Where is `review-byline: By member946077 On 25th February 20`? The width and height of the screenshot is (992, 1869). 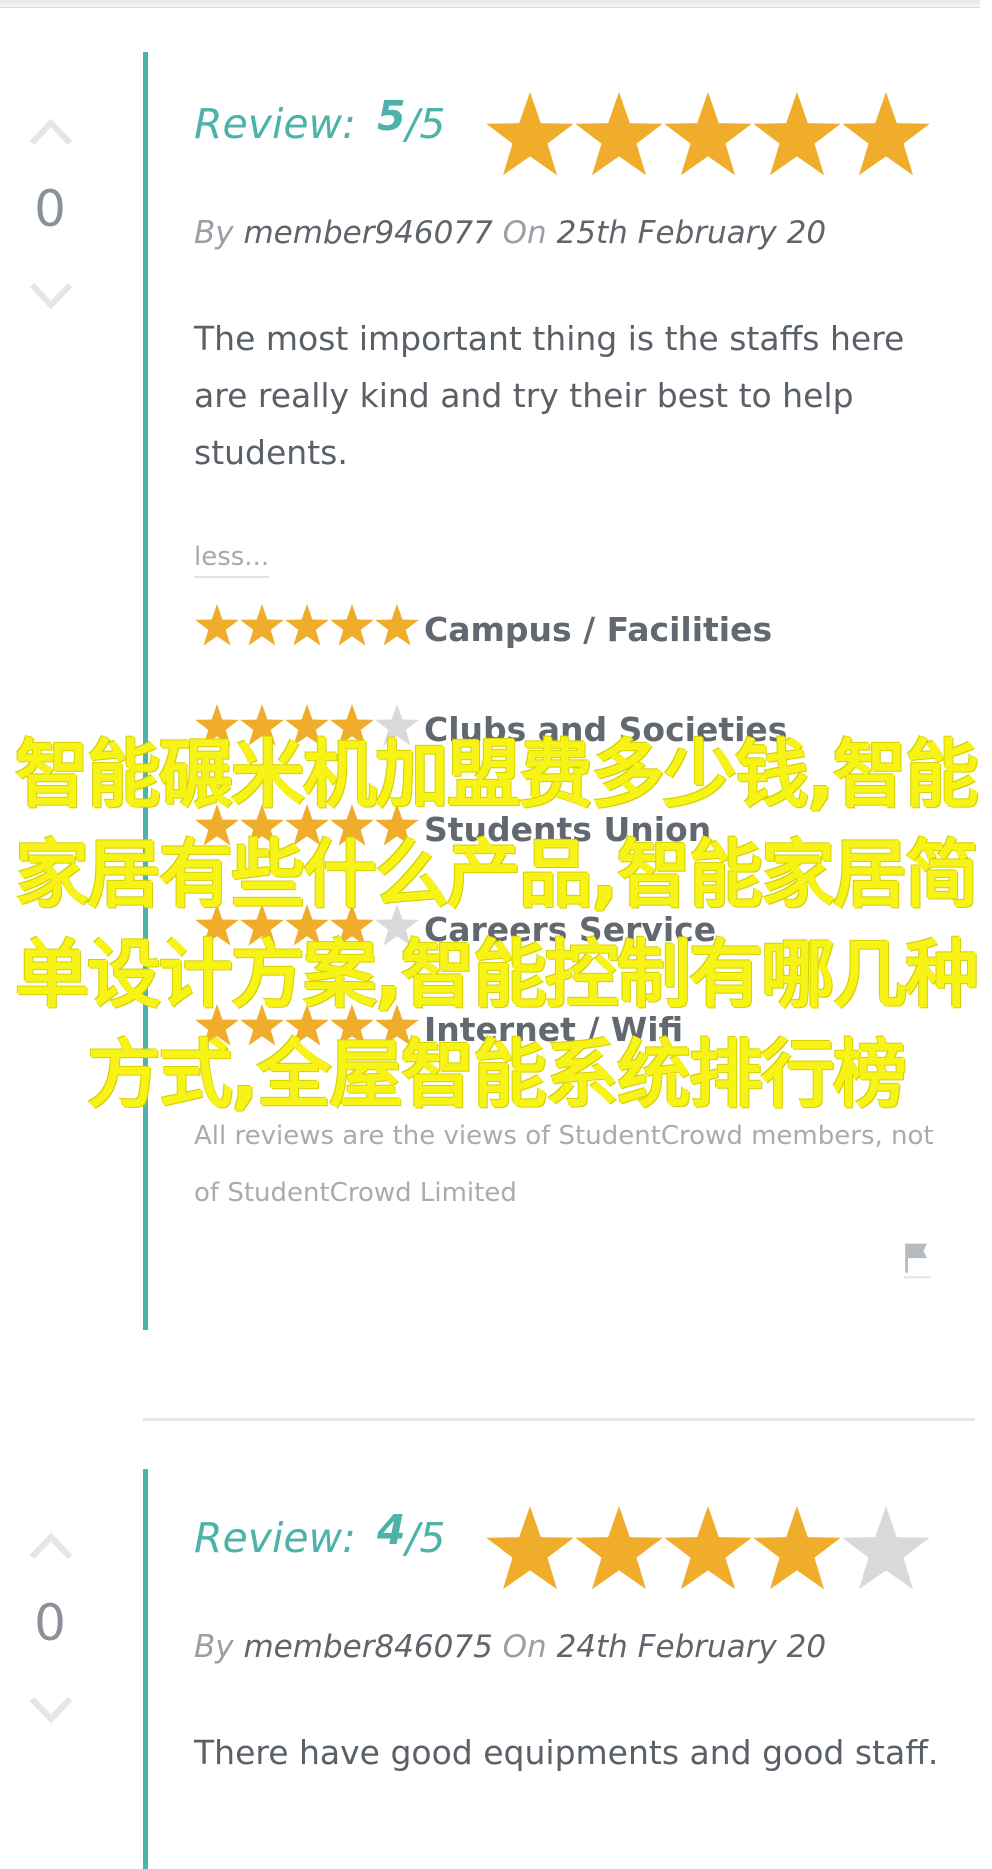 review-byline: By member946077 On 25th February 20 is located at coordinates (510, 233).